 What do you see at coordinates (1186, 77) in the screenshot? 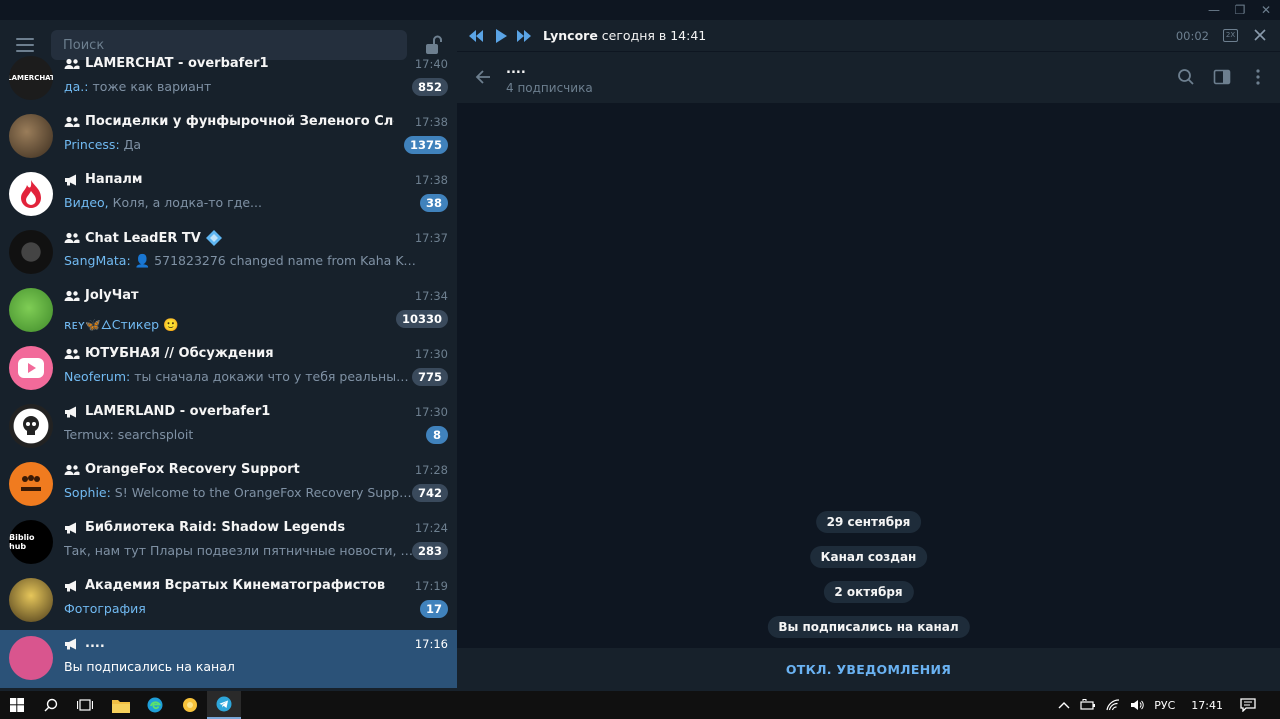
I see `search-icon` at bounding box center [1186, 77].